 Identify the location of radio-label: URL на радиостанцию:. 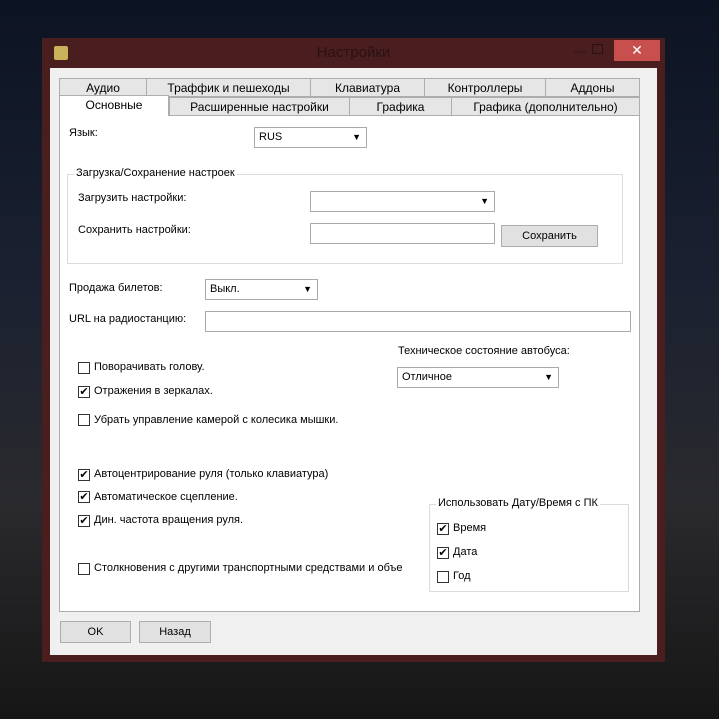
(128, 319).